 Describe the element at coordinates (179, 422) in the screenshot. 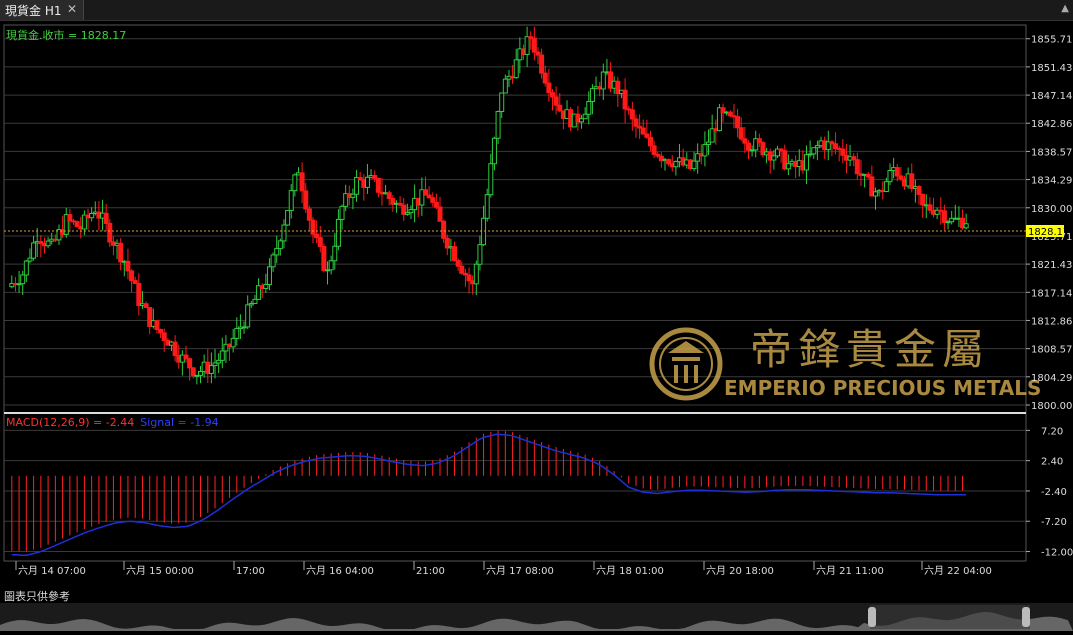

I see `signal-legend-value: Signal = -1.94` at that location.